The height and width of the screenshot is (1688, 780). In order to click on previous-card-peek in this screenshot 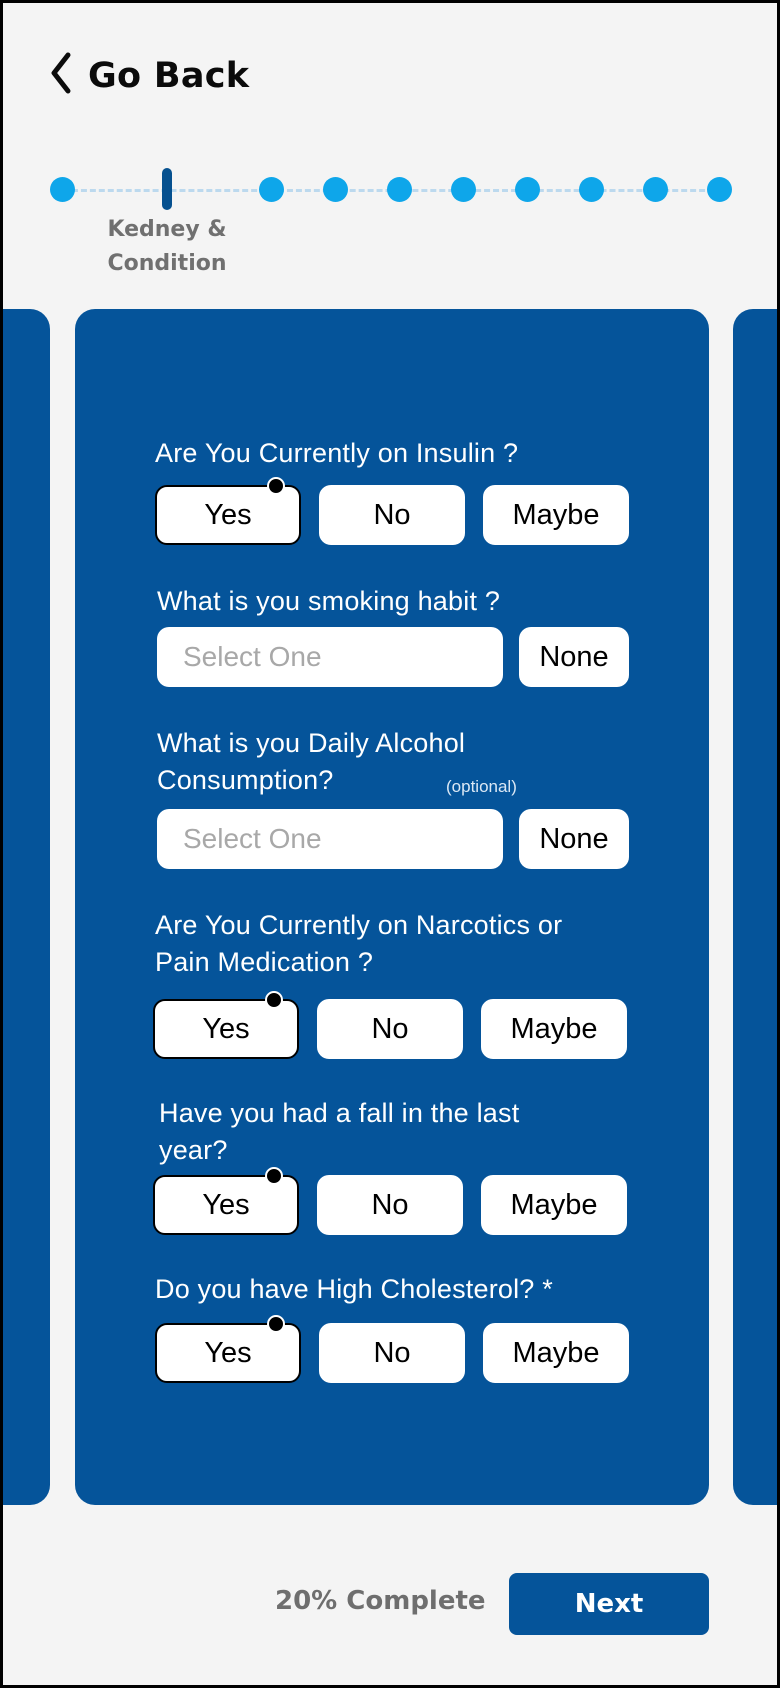, I will do `click(26, 907)`.